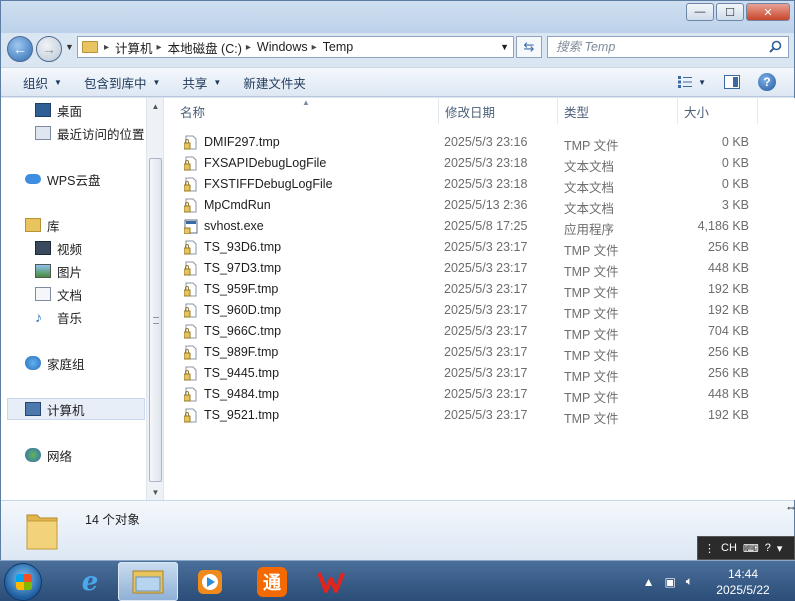  Describe the element at coordinates (743, 582) in the screenshot. I see `clock: 14:44 2025/5/22` at that location.